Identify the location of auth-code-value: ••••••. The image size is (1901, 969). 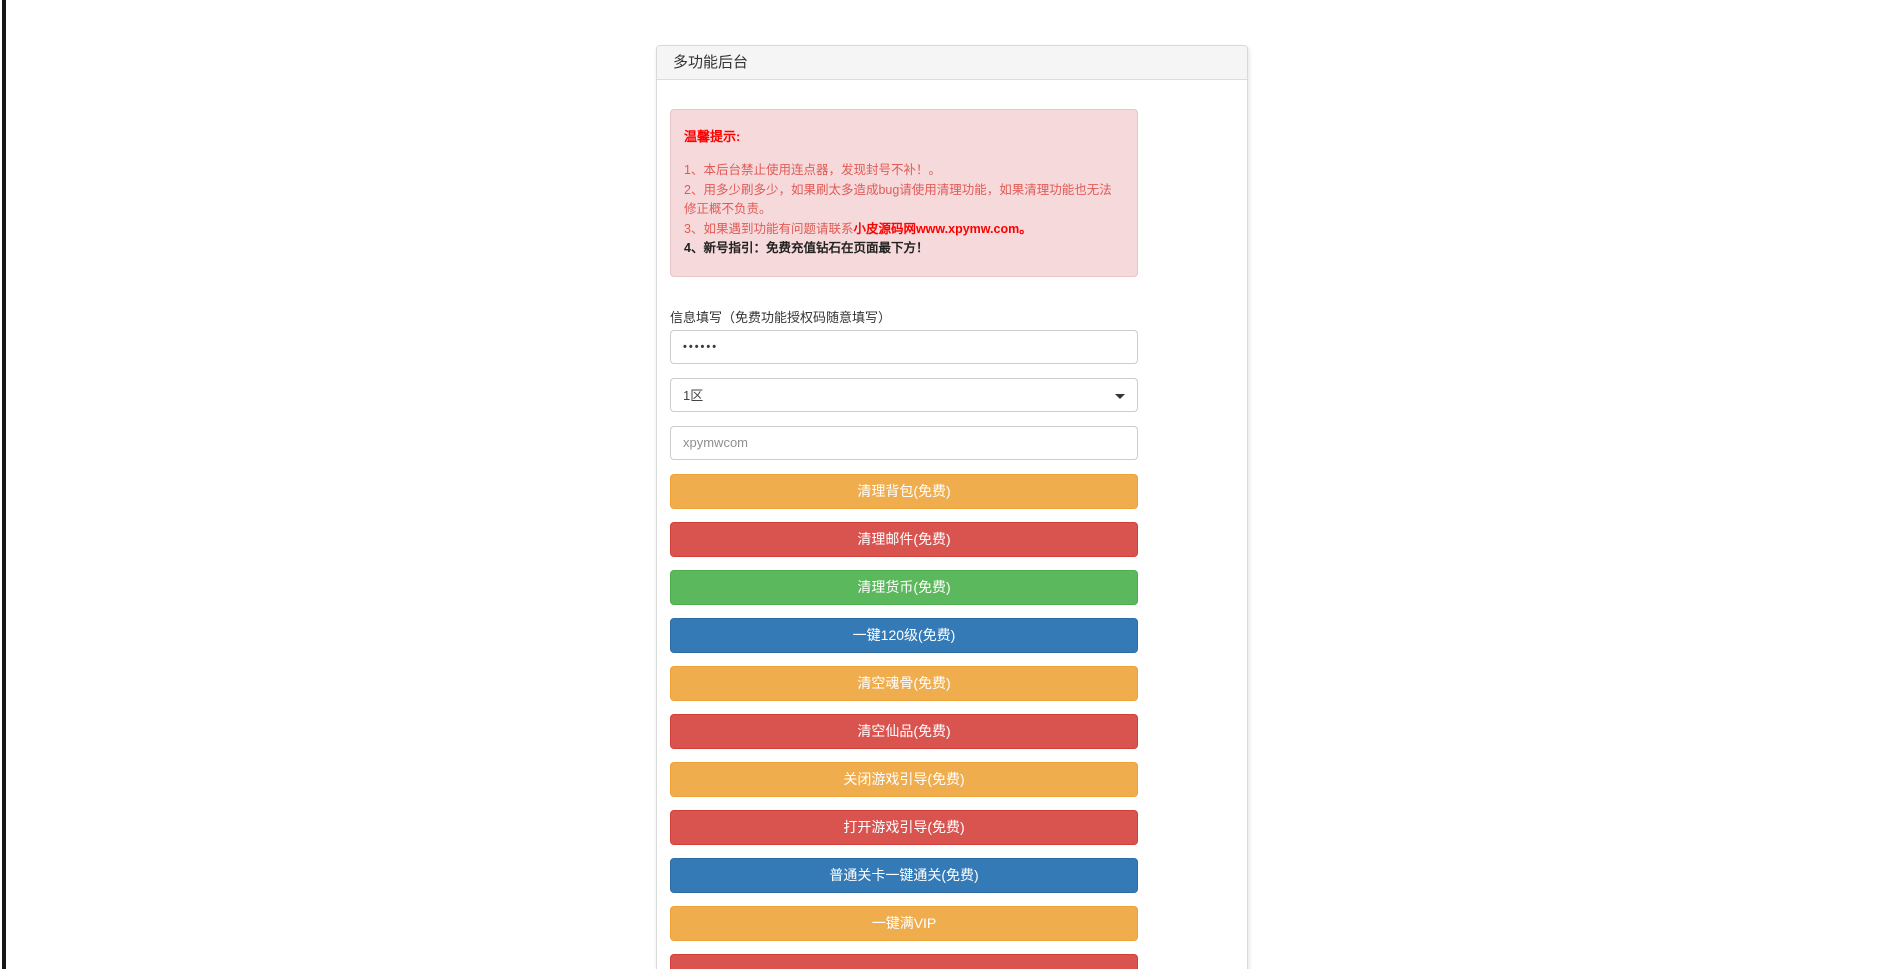
(701, 346).